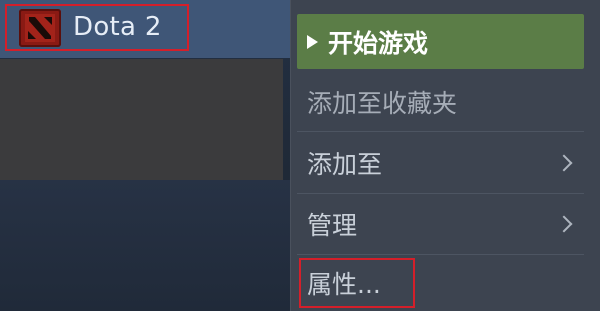 The image size is (600, 311). I want to click on play-game-button: 开始游戏, so click(440, 41).